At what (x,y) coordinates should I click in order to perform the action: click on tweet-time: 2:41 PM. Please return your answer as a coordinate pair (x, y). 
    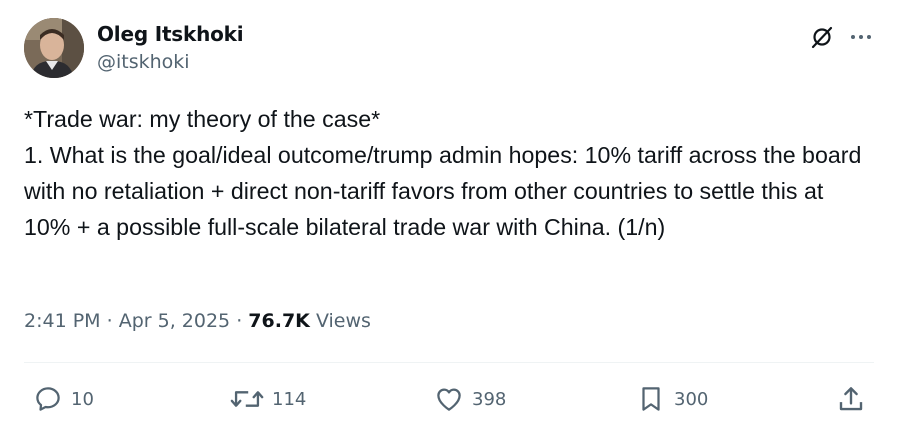
    Looking at the image, I should click on (62, 321).